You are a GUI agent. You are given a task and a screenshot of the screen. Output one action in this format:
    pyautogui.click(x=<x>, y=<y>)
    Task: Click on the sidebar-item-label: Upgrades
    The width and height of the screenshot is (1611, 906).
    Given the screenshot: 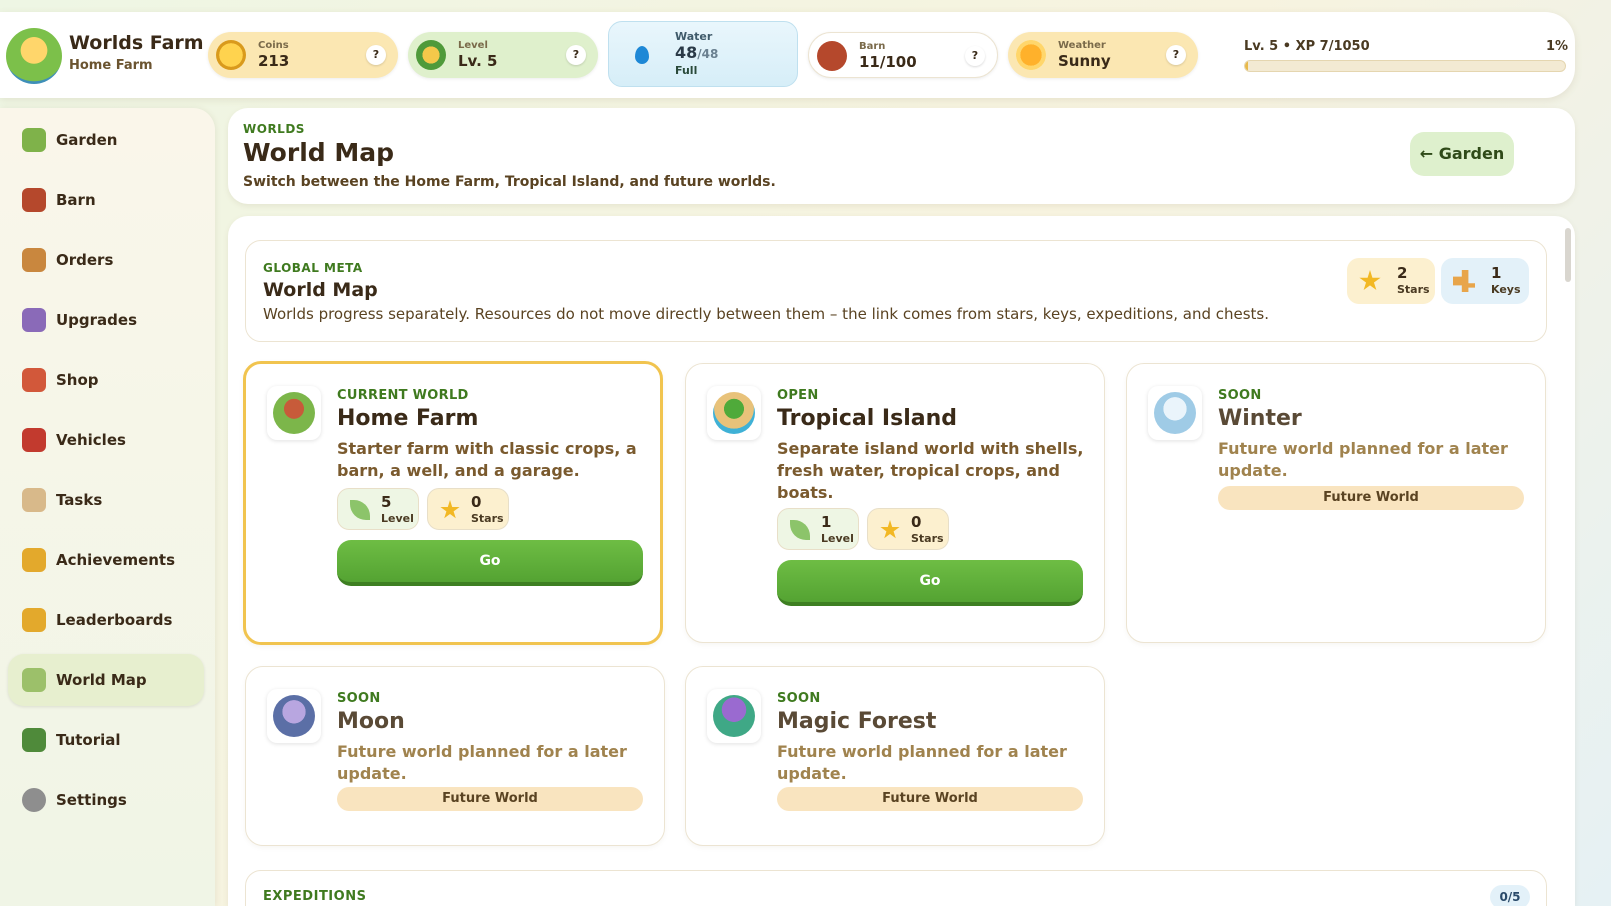 What is the action you would take?
    pyautogui.click(x=97, y=320)
    